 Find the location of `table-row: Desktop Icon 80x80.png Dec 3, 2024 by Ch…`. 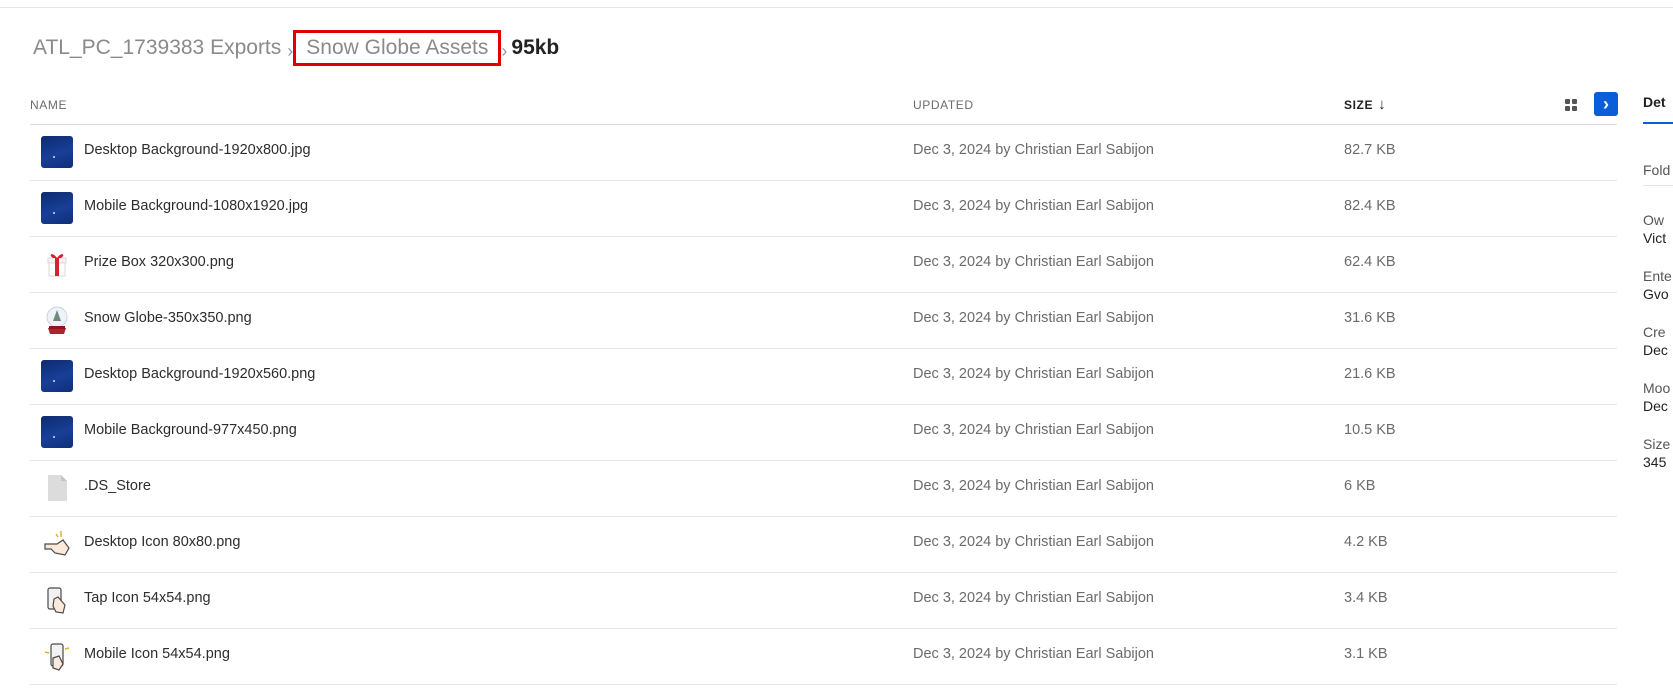

table-row: Desktop Icon 80x80.png Dec 3, 2024 by Ch… is located at coordinates (823, 545).